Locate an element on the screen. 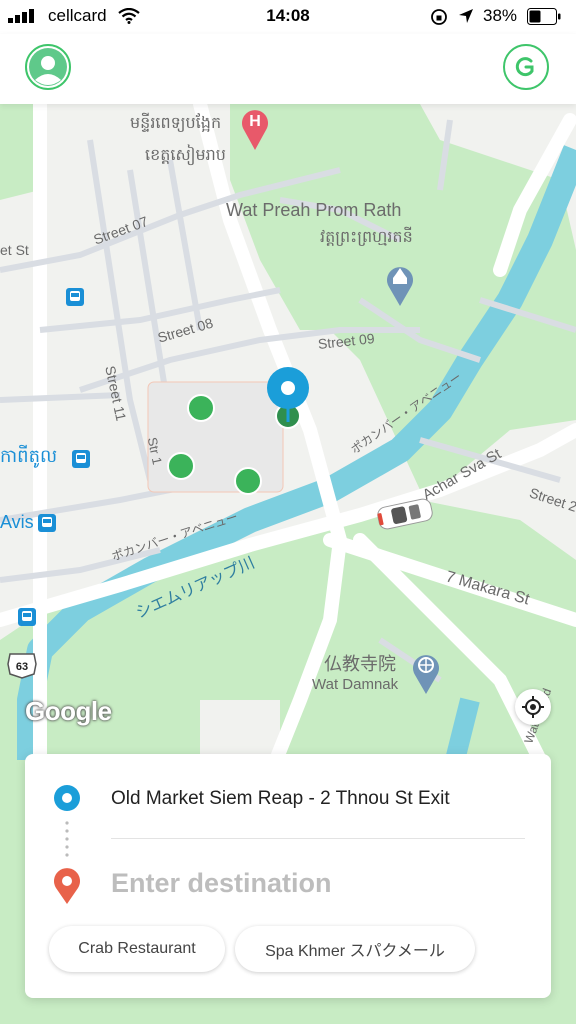 The height and width of the screenshot is (1024, 576). battery-percent: 38% is located at coordinates (500, 15).